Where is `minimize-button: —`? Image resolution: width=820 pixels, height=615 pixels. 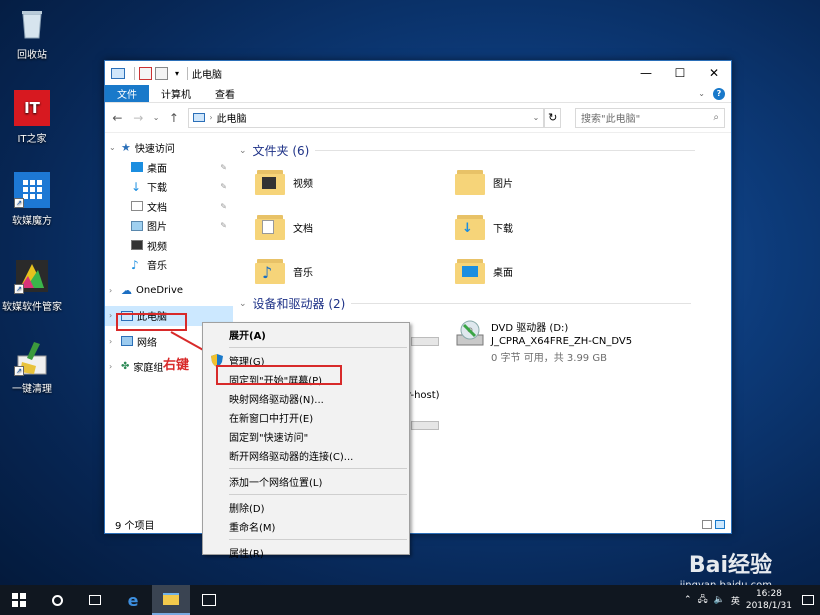 minimize-button: — is located at coordinates (646, 73).